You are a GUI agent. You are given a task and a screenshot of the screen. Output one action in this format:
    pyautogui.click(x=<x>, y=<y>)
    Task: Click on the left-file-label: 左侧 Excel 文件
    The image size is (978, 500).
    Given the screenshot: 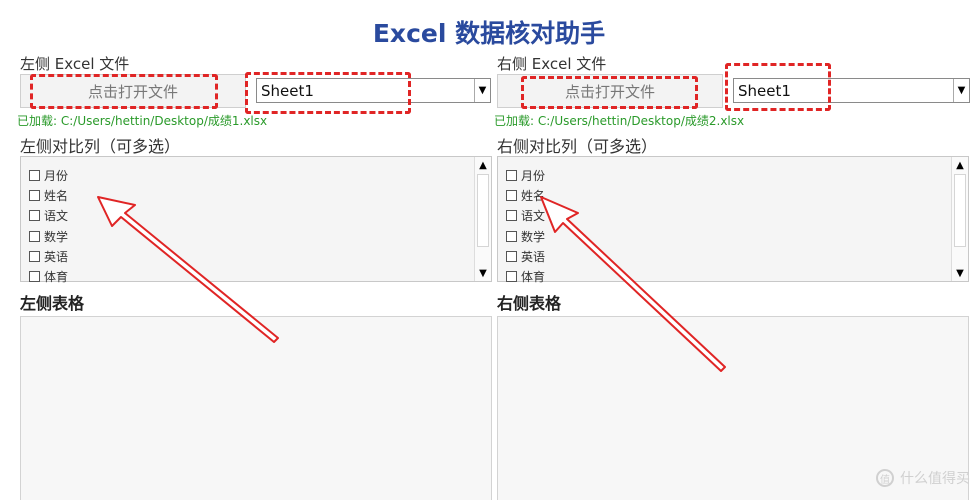 What is the action you would take?
    pyautogui.click(x=75, y=64)
    